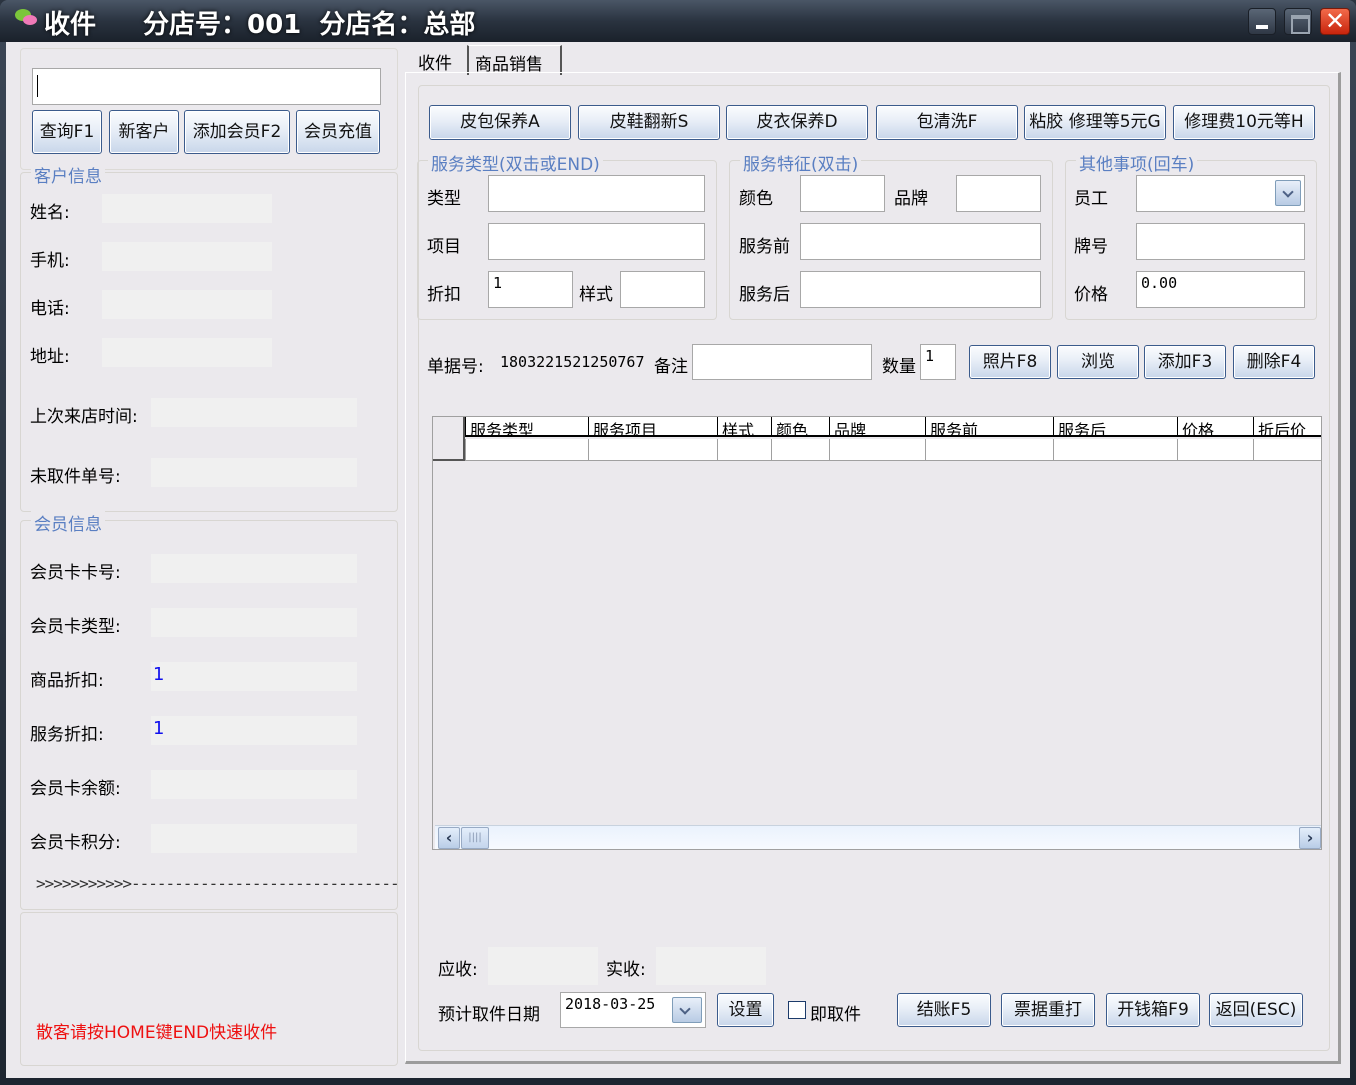 This screenshot has height=1085, width=1356. Describe the element at coordinates (1220, 193) in the screenshot. I see `staff-select` at that location.